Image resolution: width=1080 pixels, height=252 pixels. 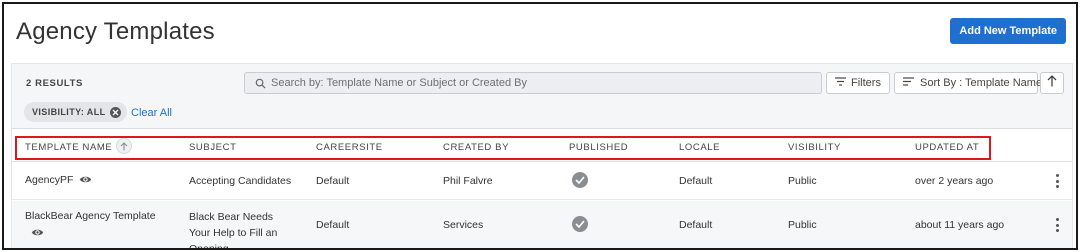 I want to click on search-input, so click(x=546, y=83).